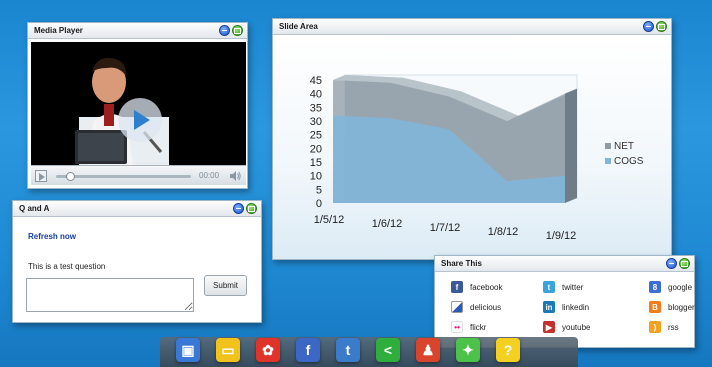  I want to click on qa-header: Q and A, so click(137, 209).